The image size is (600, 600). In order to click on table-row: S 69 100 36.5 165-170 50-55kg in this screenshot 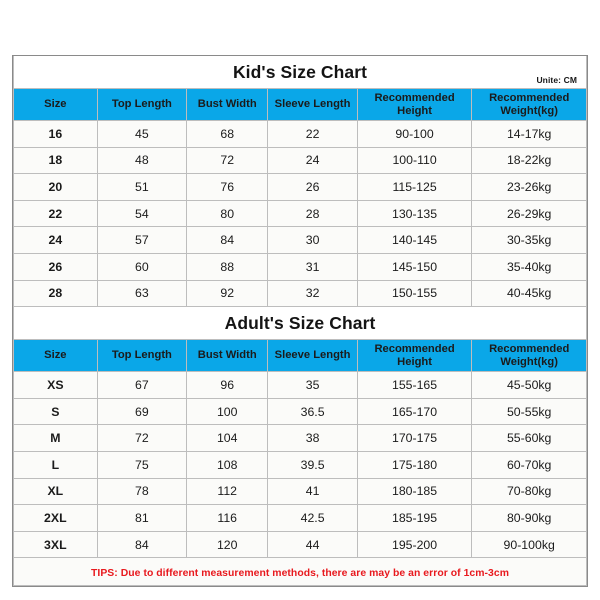, I will do `click(300, 411)`.